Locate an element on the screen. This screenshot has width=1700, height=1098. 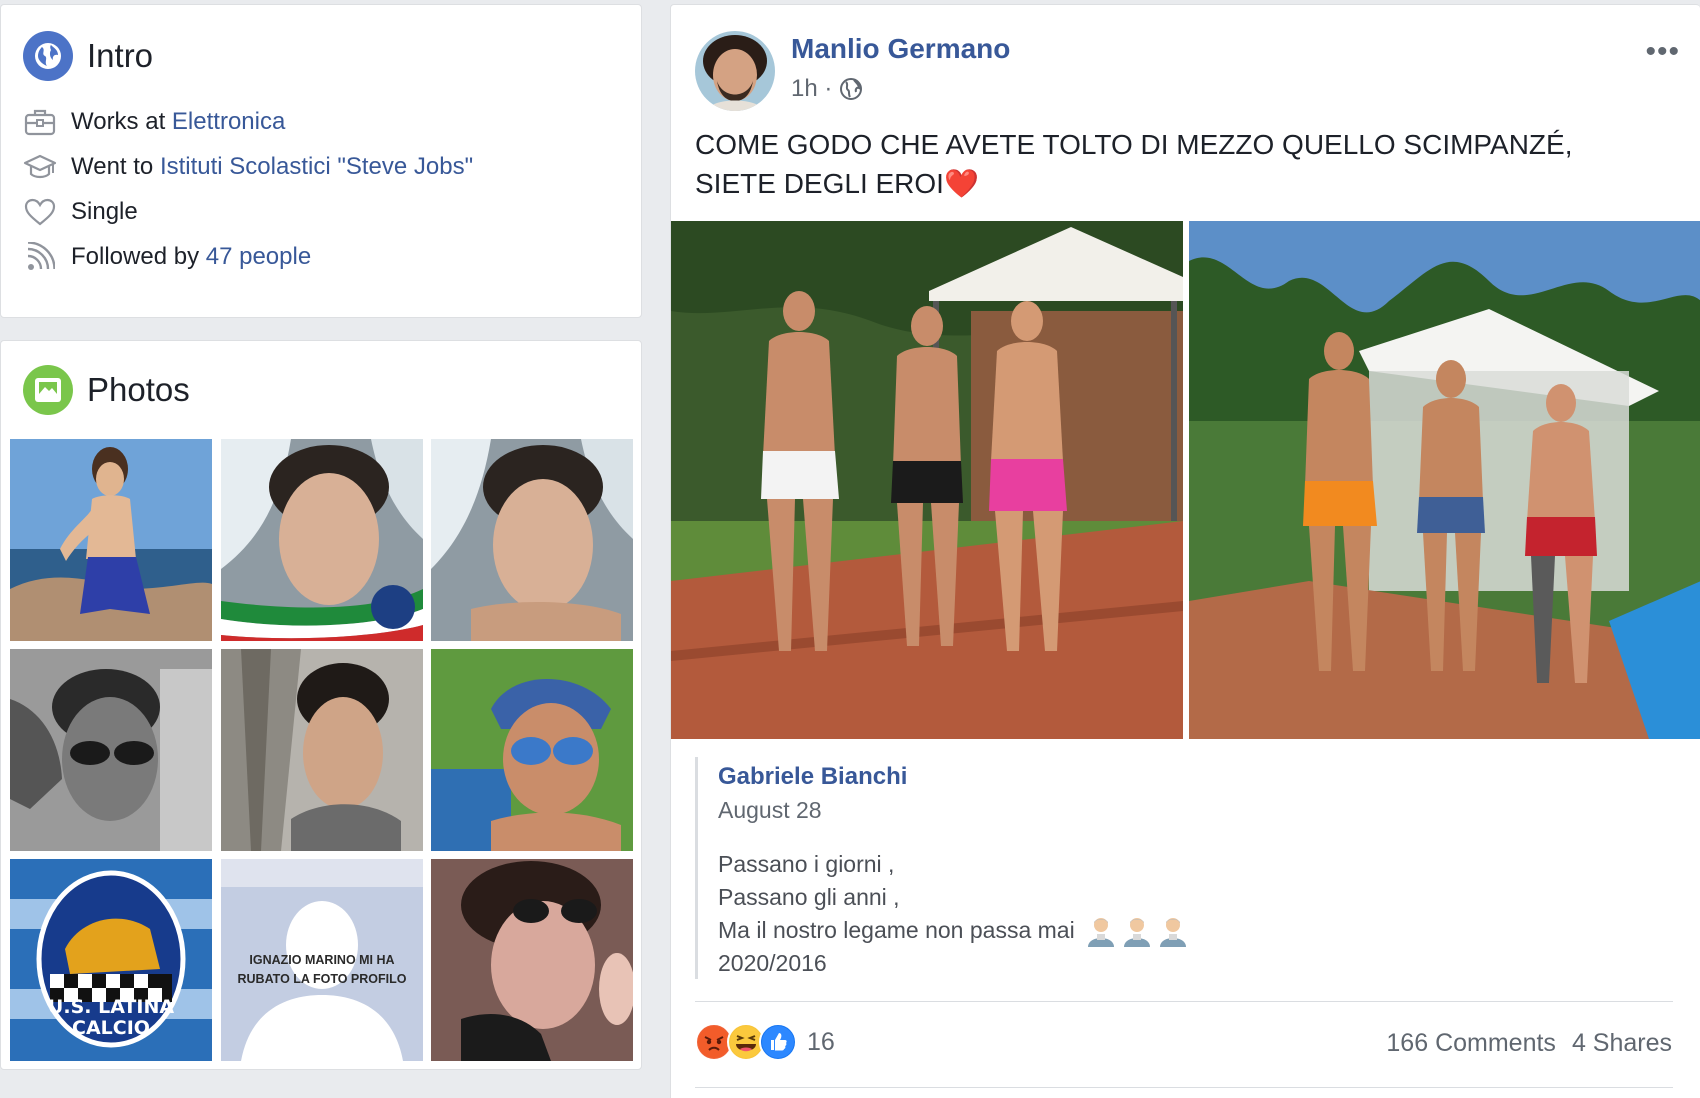
education-link: Istituti Scolastici "Steve Jobs" is located at coordinates (316, 167).